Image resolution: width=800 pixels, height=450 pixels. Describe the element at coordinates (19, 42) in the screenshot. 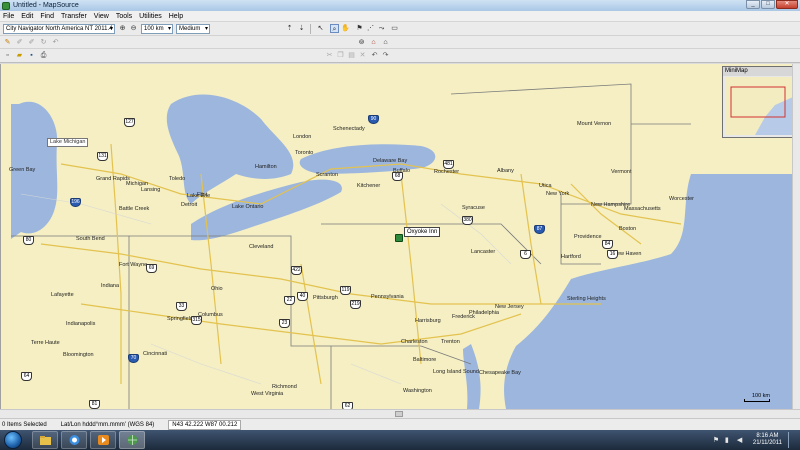

I see `draw-icon: ✐` at that location.